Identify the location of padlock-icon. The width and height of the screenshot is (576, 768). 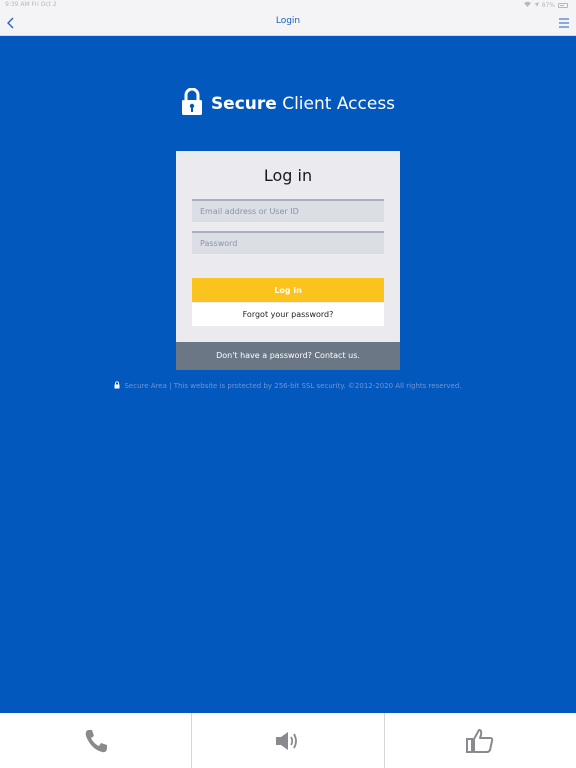
(192, 103).